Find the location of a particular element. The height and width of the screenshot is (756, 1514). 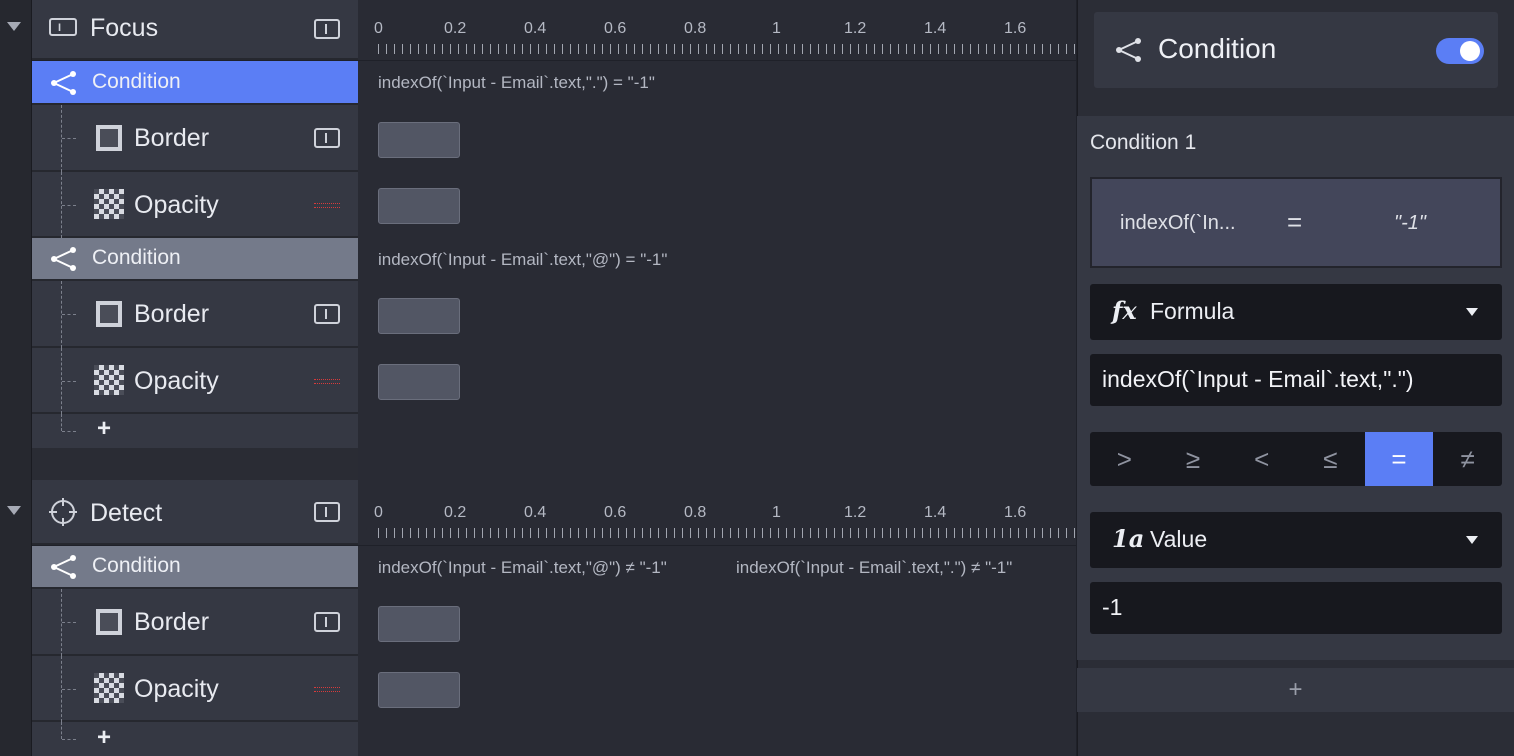

condition-toggle is located at coordinates (1460, 51).